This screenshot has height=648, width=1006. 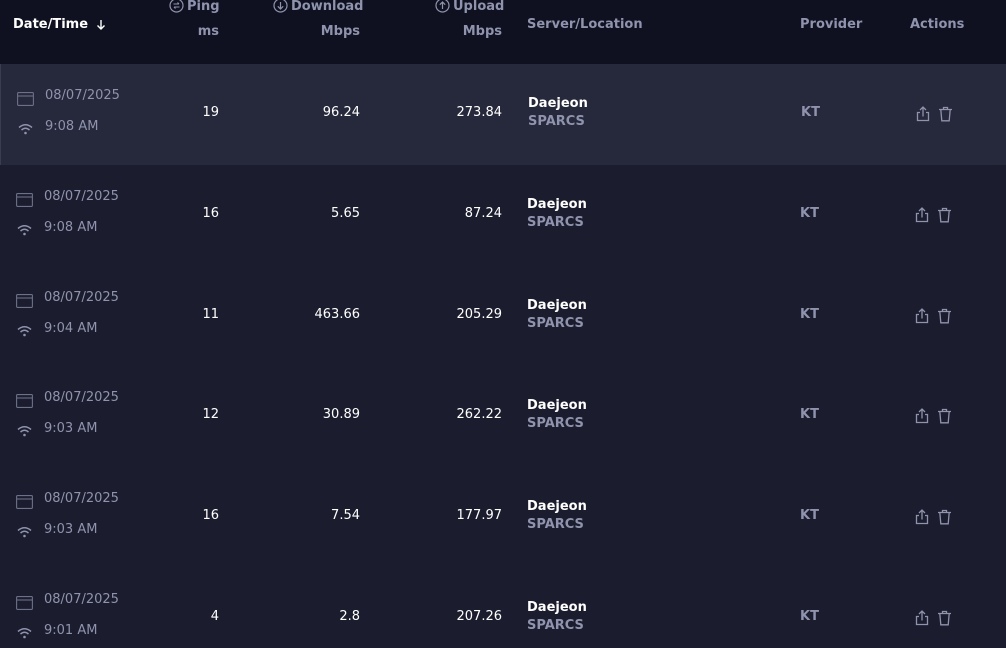 I want to click on provider-header-label: Provider, so click(x=831, y=24).